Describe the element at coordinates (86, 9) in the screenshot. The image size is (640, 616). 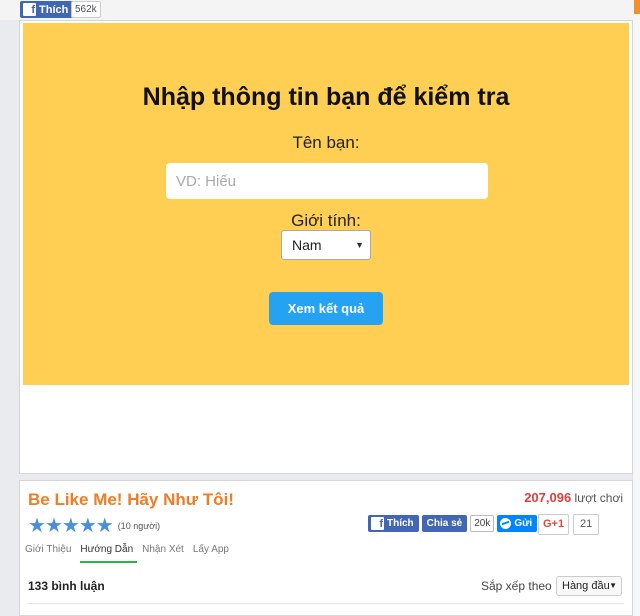
I see `fb-like-count: 562k` at that location.